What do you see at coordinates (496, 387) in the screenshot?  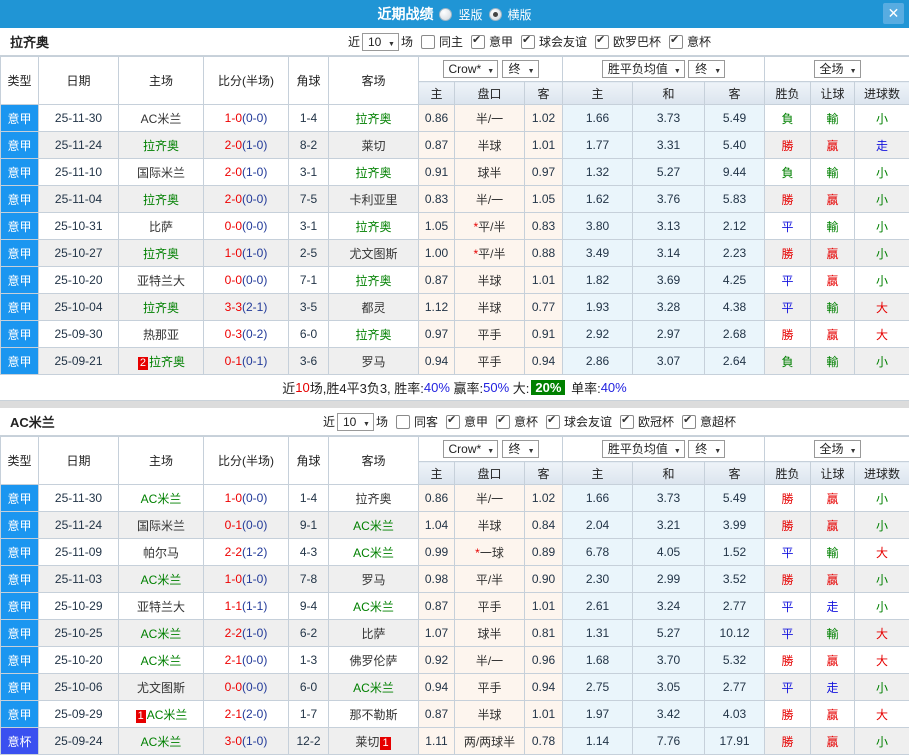 I see `summary-segment: 50%` at bounding box center [496, 387].